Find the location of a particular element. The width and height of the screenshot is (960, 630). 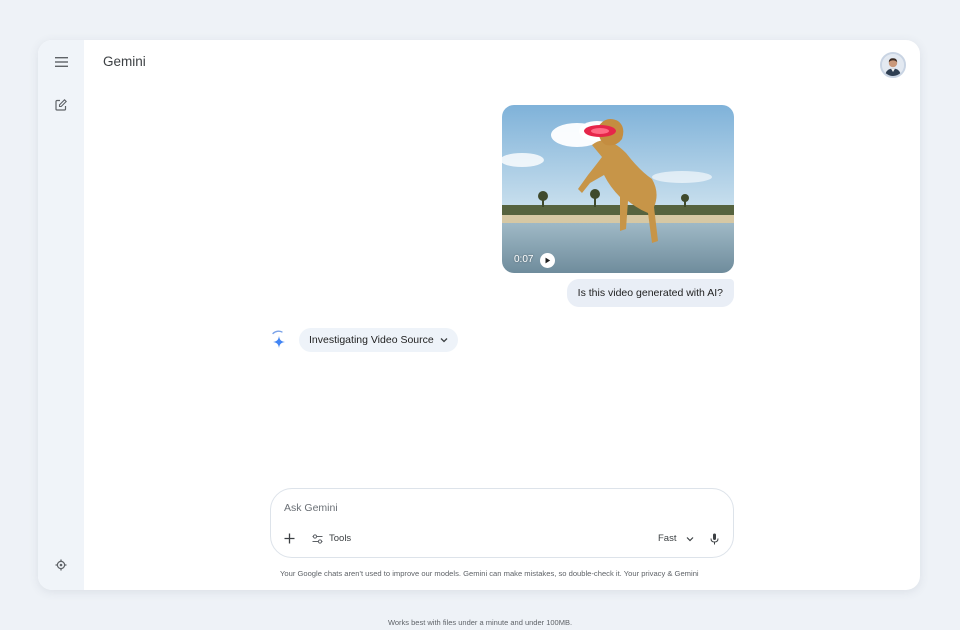

edit-new-chat-icon is located at coordinates (61, 105).